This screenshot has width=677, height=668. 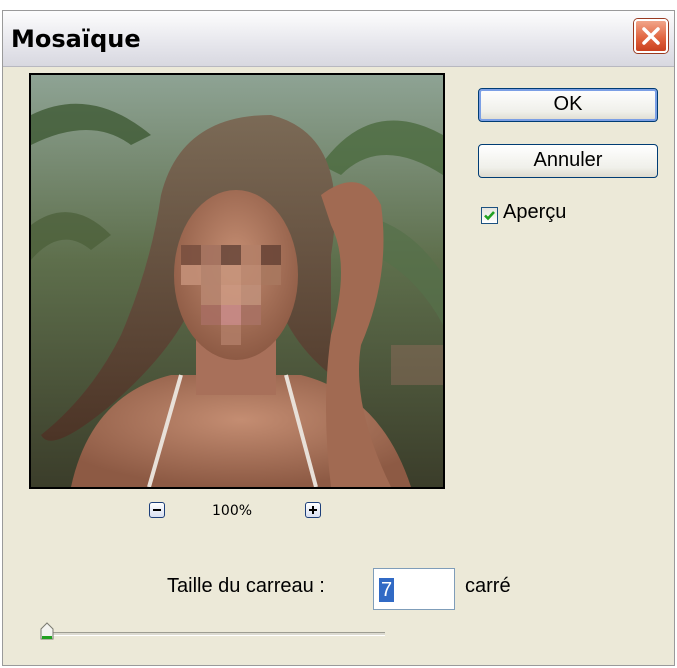 I want to click on minus-icon, so click(x=157, y=510).